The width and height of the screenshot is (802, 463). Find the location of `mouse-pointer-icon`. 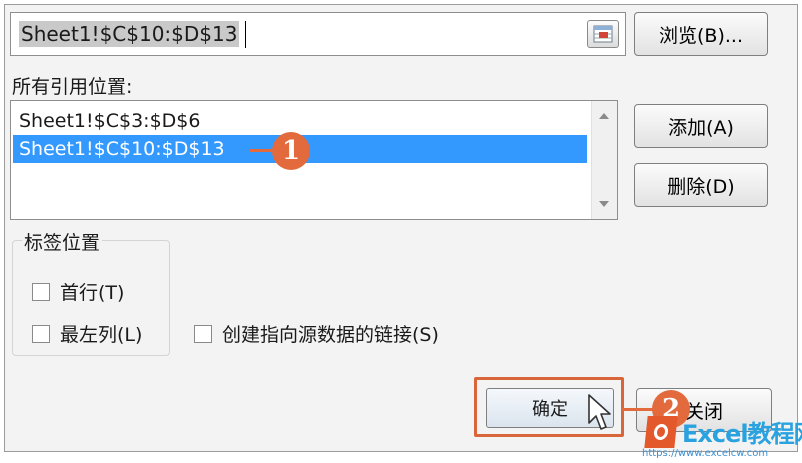

mouse-pointer-icon is located at coordinates (599, 412).